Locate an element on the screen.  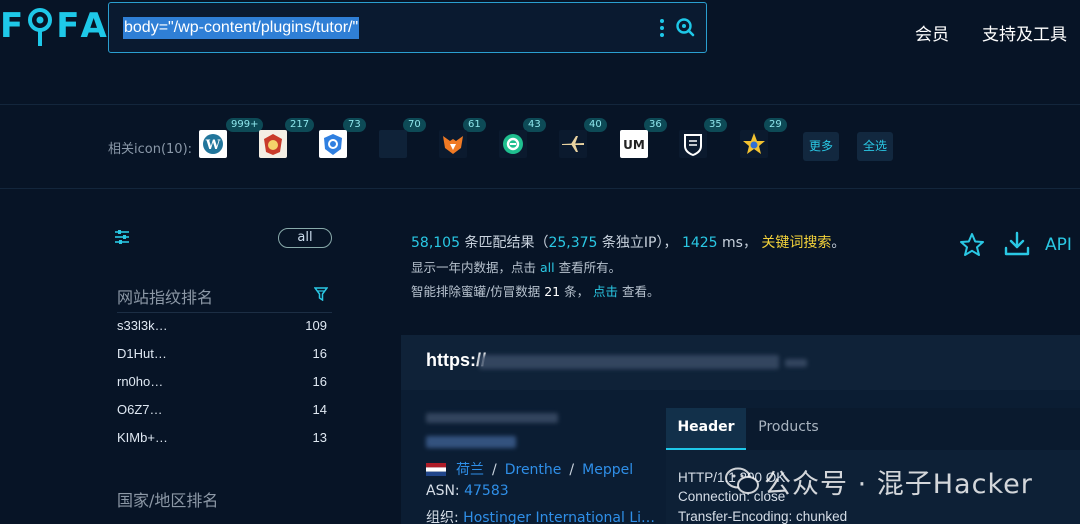
filter-settings-icon is located at coordinates (122, 237).